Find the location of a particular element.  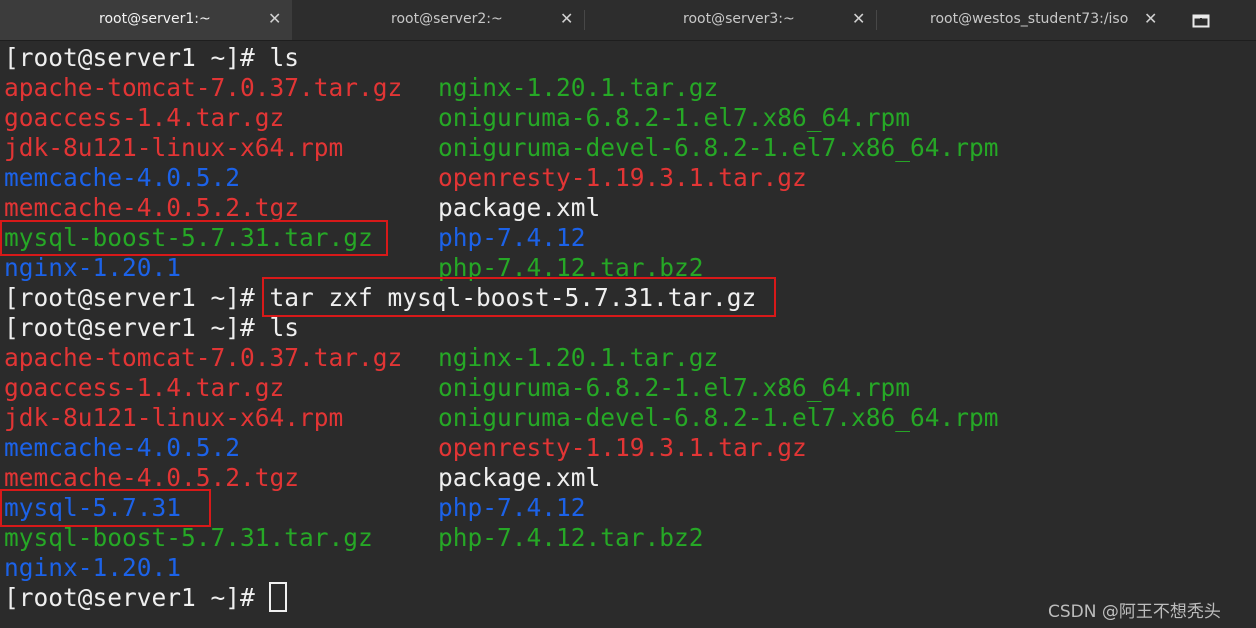

tab-label: root@server2:~ is located at coordinates (447, 19).